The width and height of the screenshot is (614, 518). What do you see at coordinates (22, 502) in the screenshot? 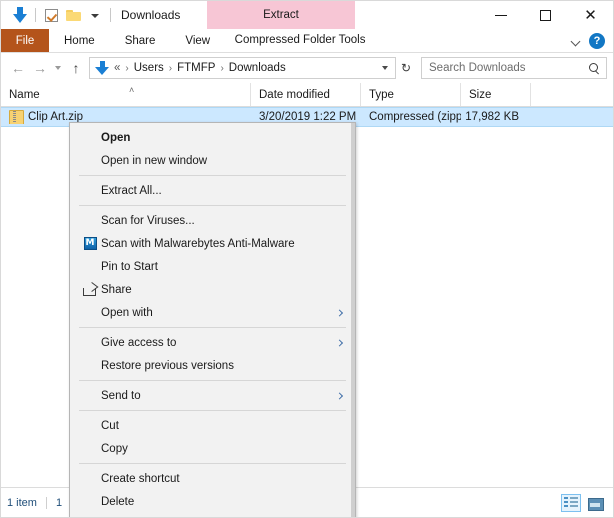
I see `status-item-count: 1 item` at bounding box center [22, 502].